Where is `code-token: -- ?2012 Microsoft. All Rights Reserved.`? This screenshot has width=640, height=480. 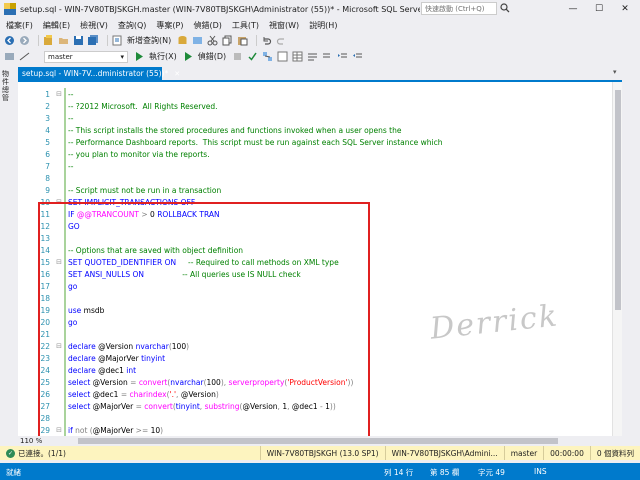 code-token: -- ?2012 Microsoft. All Rights Reserved. is located at coordinates (143, 106).